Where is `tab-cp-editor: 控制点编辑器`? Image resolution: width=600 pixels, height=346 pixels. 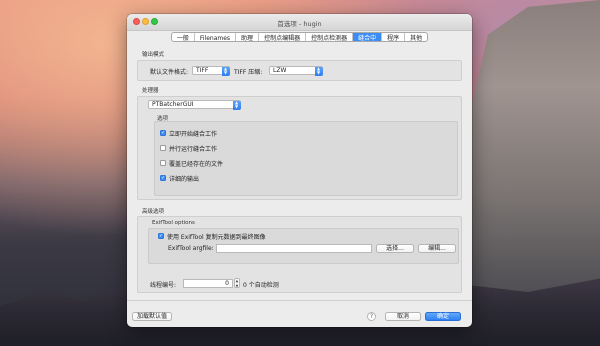 tab-cp-editor: 控制点编辑器 is located at coordinates (283, 37).